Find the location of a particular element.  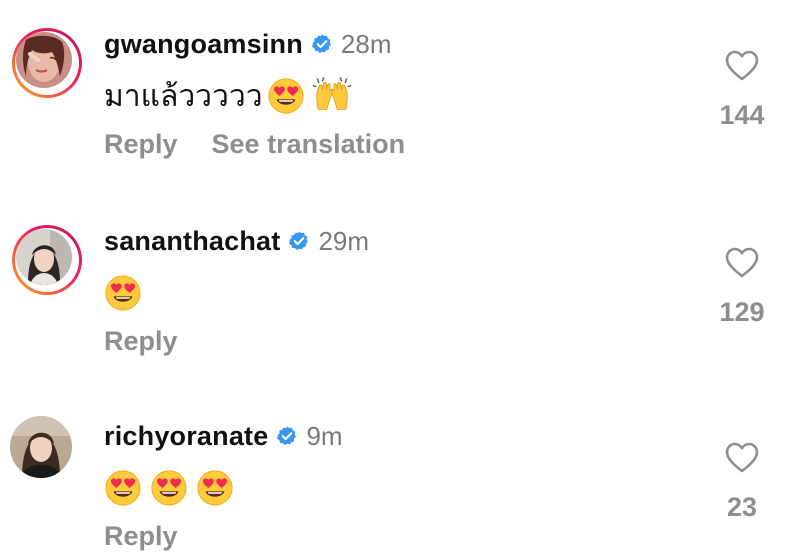

comment-header: gwangoamsinn 28m is located at coordinates (248, 44).